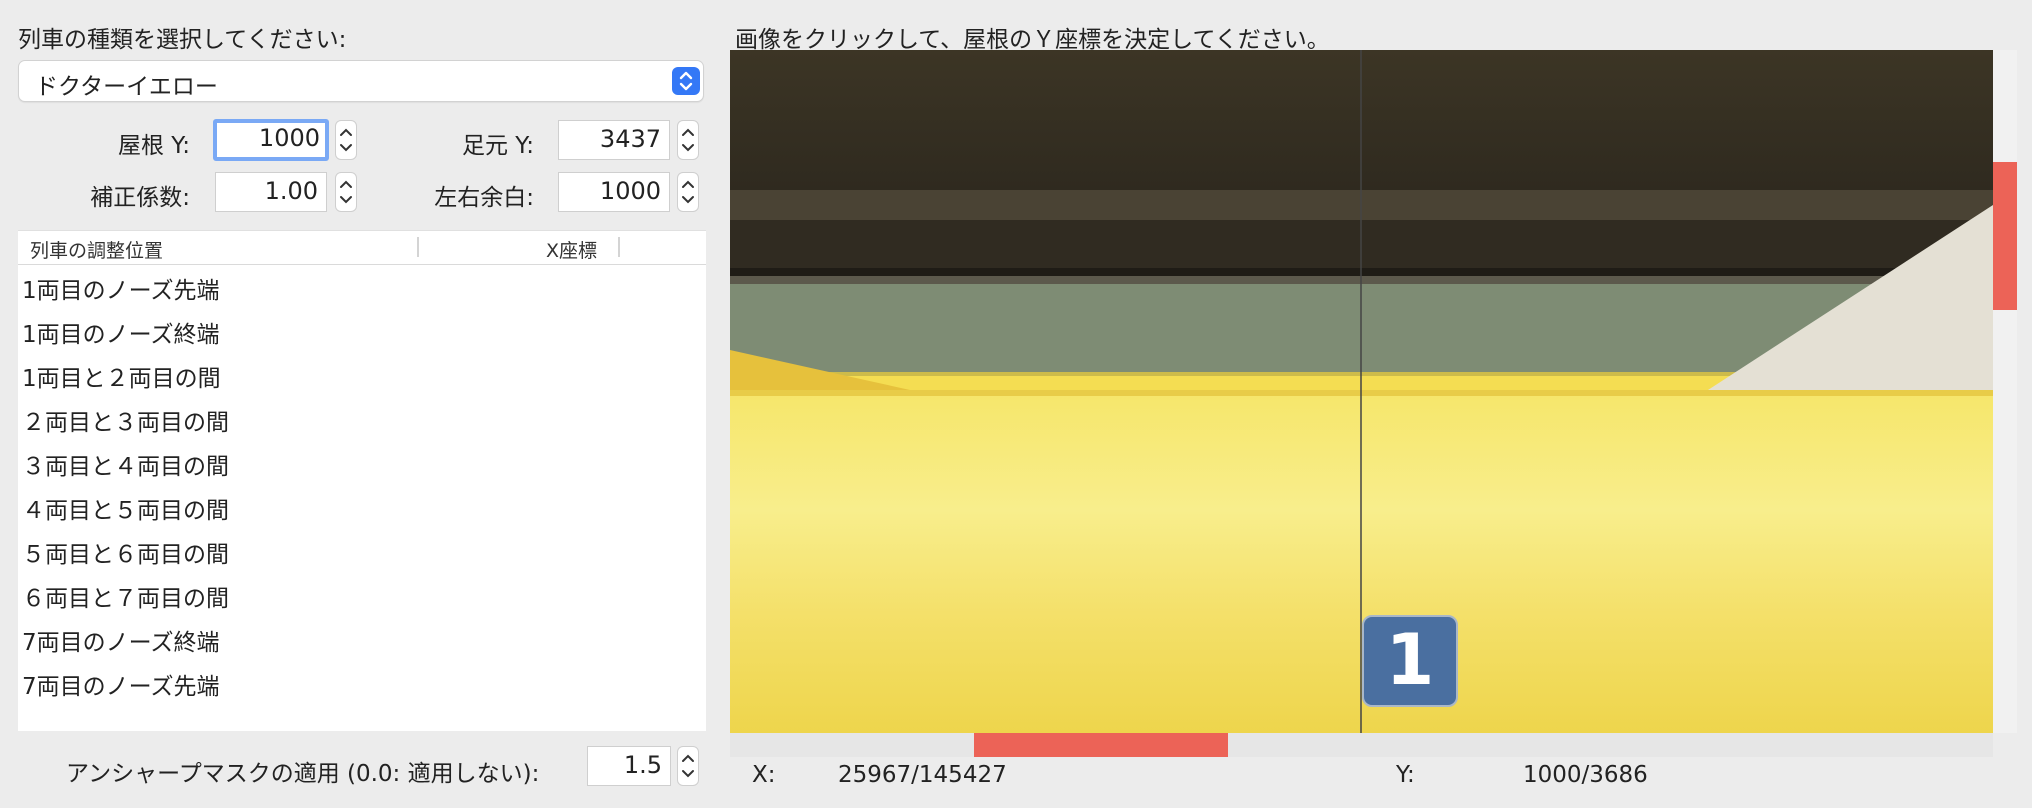  I want to click on table-header: 列車の調整位置 X座標, so click(362, 248).